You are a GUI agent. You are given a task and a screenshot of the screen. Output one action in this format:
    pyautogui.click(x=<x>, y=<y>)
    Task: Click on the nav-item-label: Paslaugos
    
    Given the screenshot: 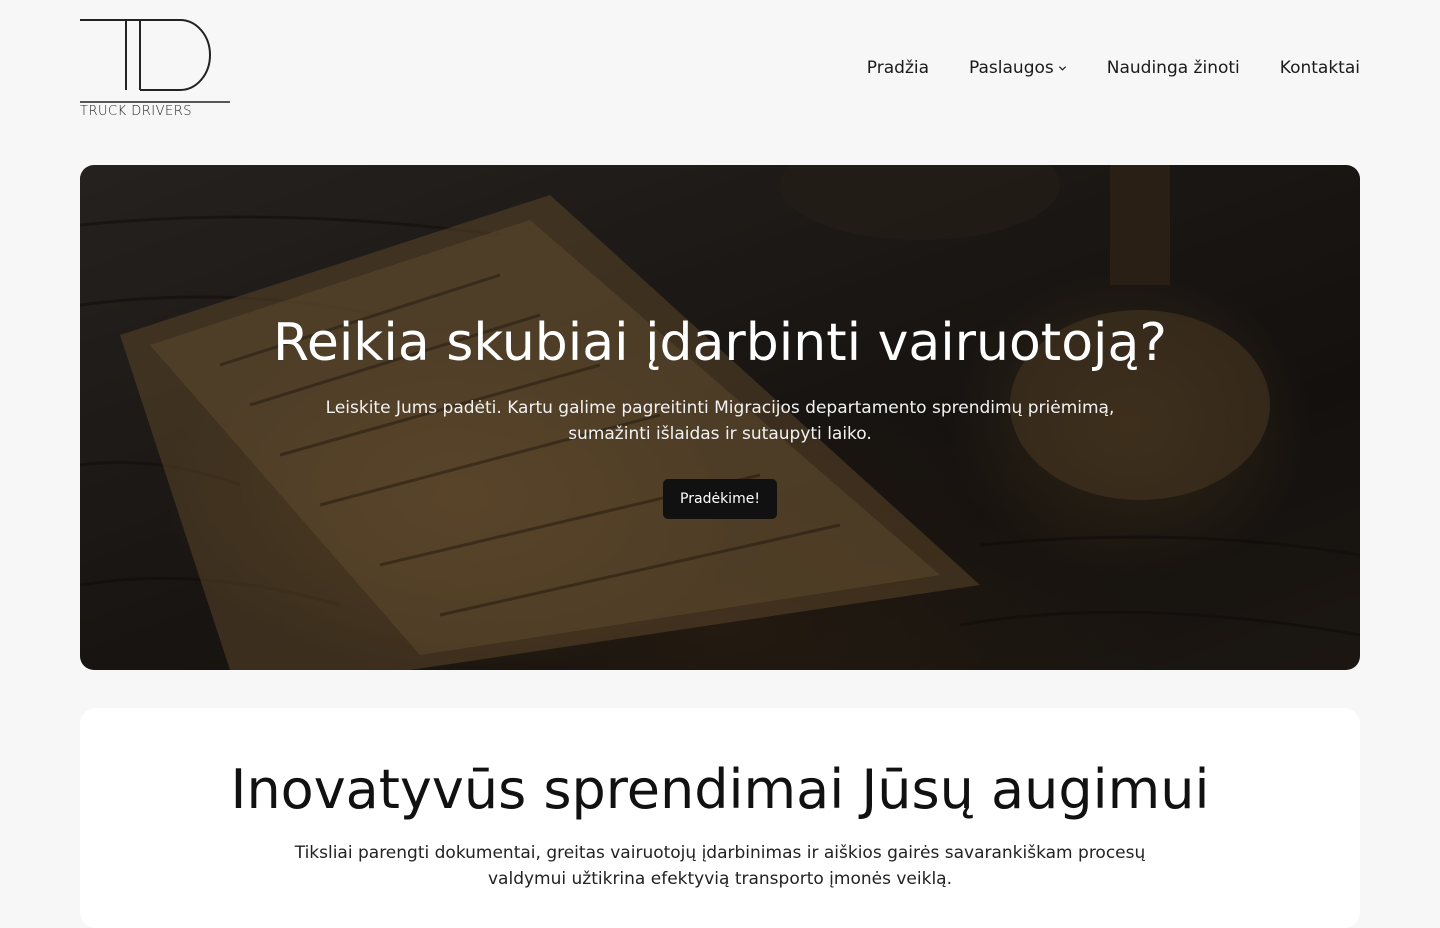 What is the action you would take?
    pyautogui.click(x=1011, y=68)
    